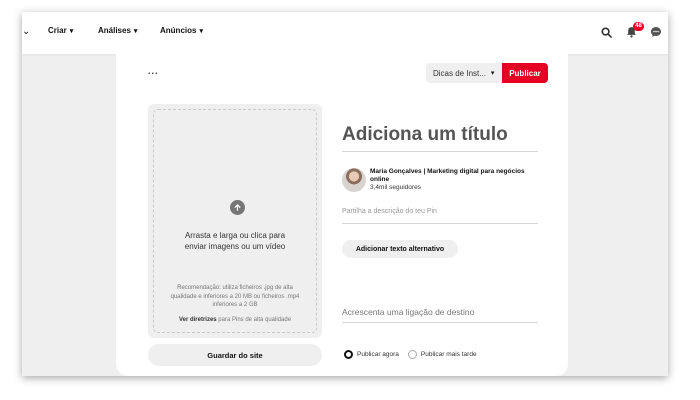  Describe the element at coordinates (345, 33) in the screenshot. I see `top-navigation: ⌄ Criar ▾ Análises ▾ Anúncios ▾ 48` at that location.